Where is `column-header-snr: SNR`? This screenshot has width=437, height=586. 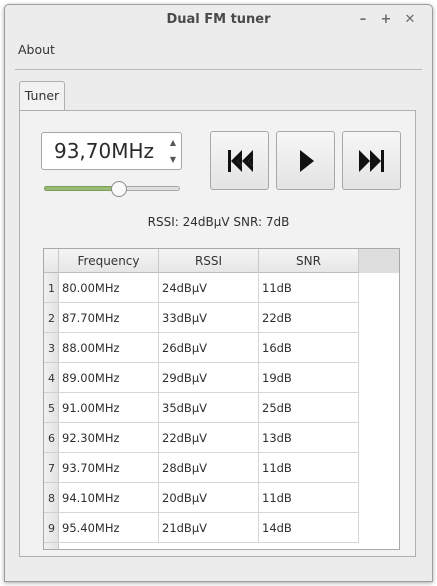
column-header-snr: SNR is located at coordinates (309, 261).